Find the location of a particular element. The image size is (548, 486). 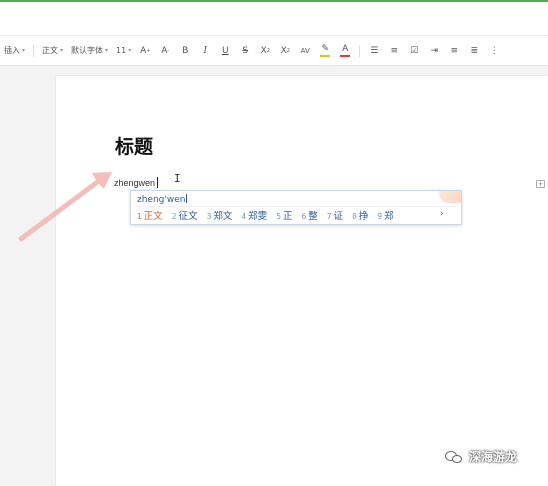

wechat-icon is located at coordinates (454, 457).